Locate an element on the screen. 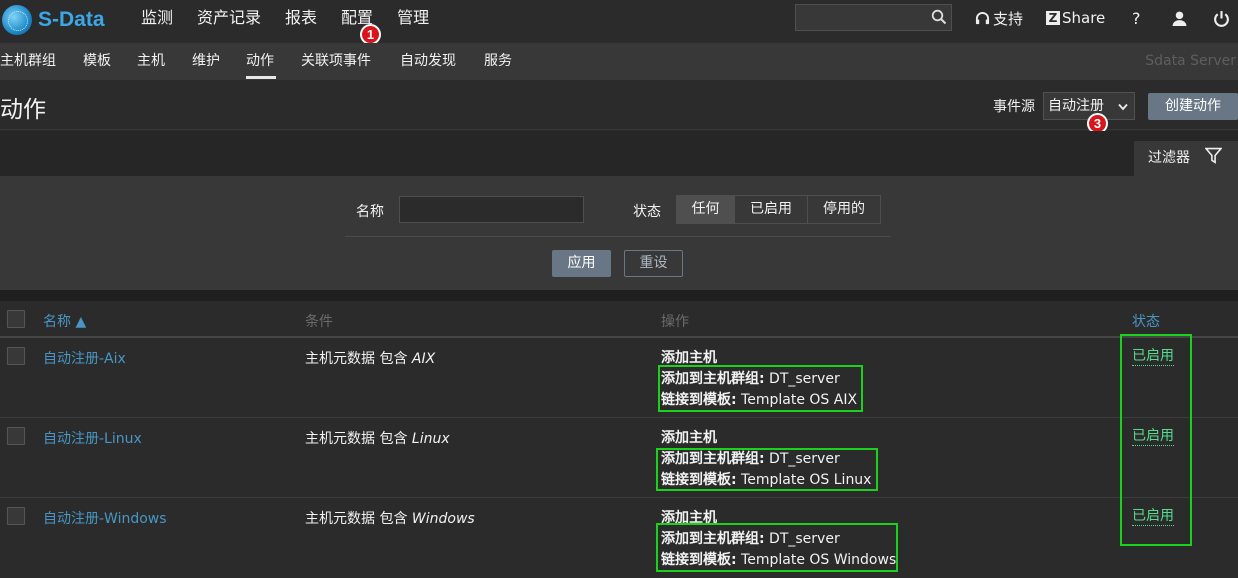  action-condition: 主机元数据 包含 Linux is located at coordinates (377, 438).